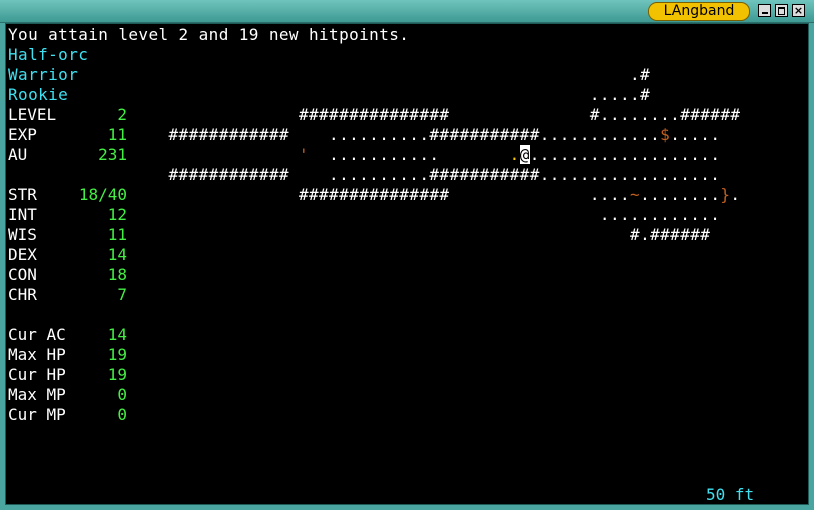  I want to click on stat-label: Cur AC, so click(37, 334).